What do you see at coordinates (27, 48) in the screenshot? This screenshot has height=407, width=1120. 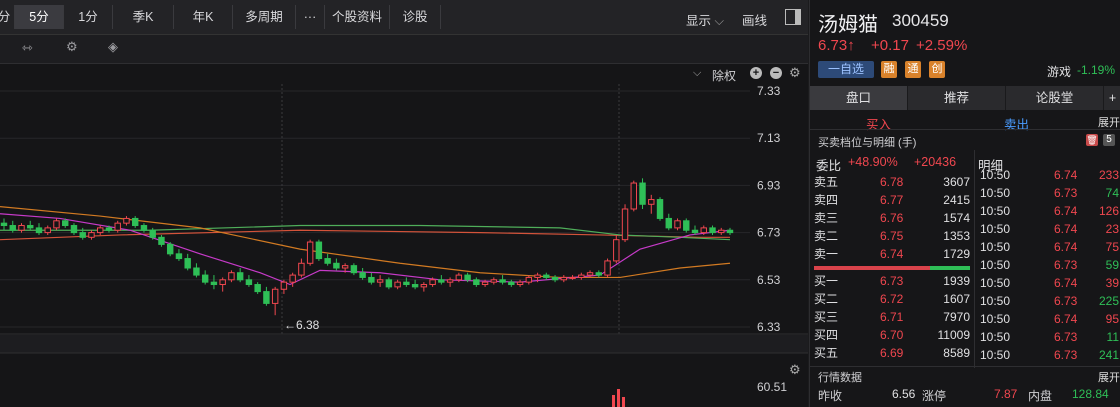 I see `zoom-horizontal-icon: ⇿` at bounding box center [27, 48].